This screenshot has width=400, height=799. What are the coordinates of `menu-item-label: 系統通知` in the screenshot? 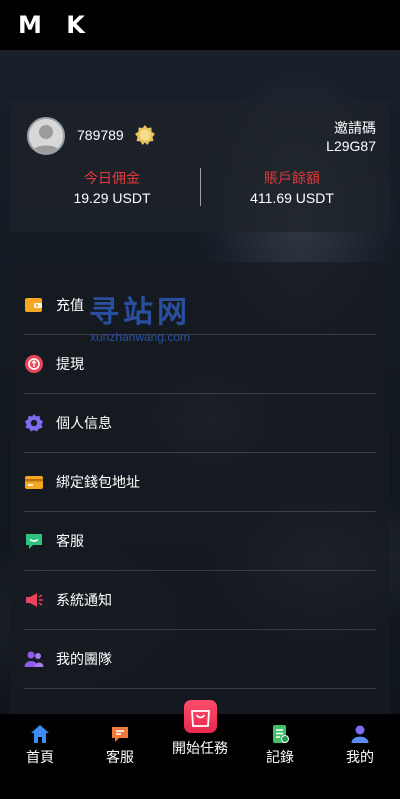 It's located at (84, 600).